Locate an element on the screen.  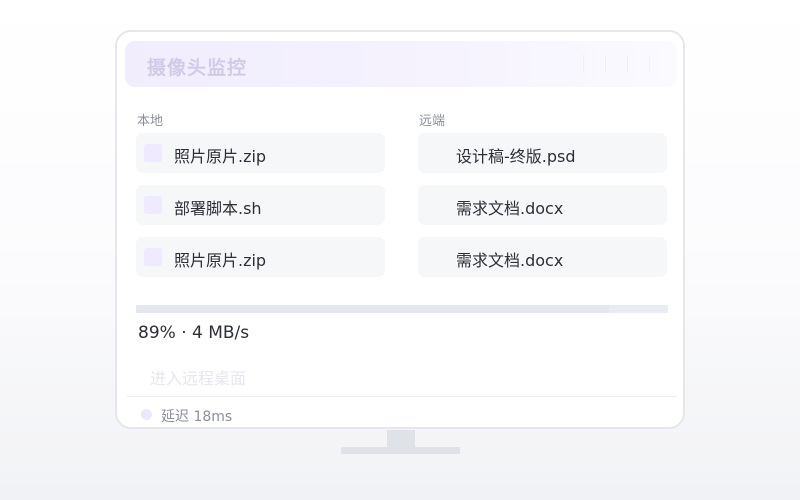
local-file-item: 部署脚本.sh is located at coordinates (260, 205).